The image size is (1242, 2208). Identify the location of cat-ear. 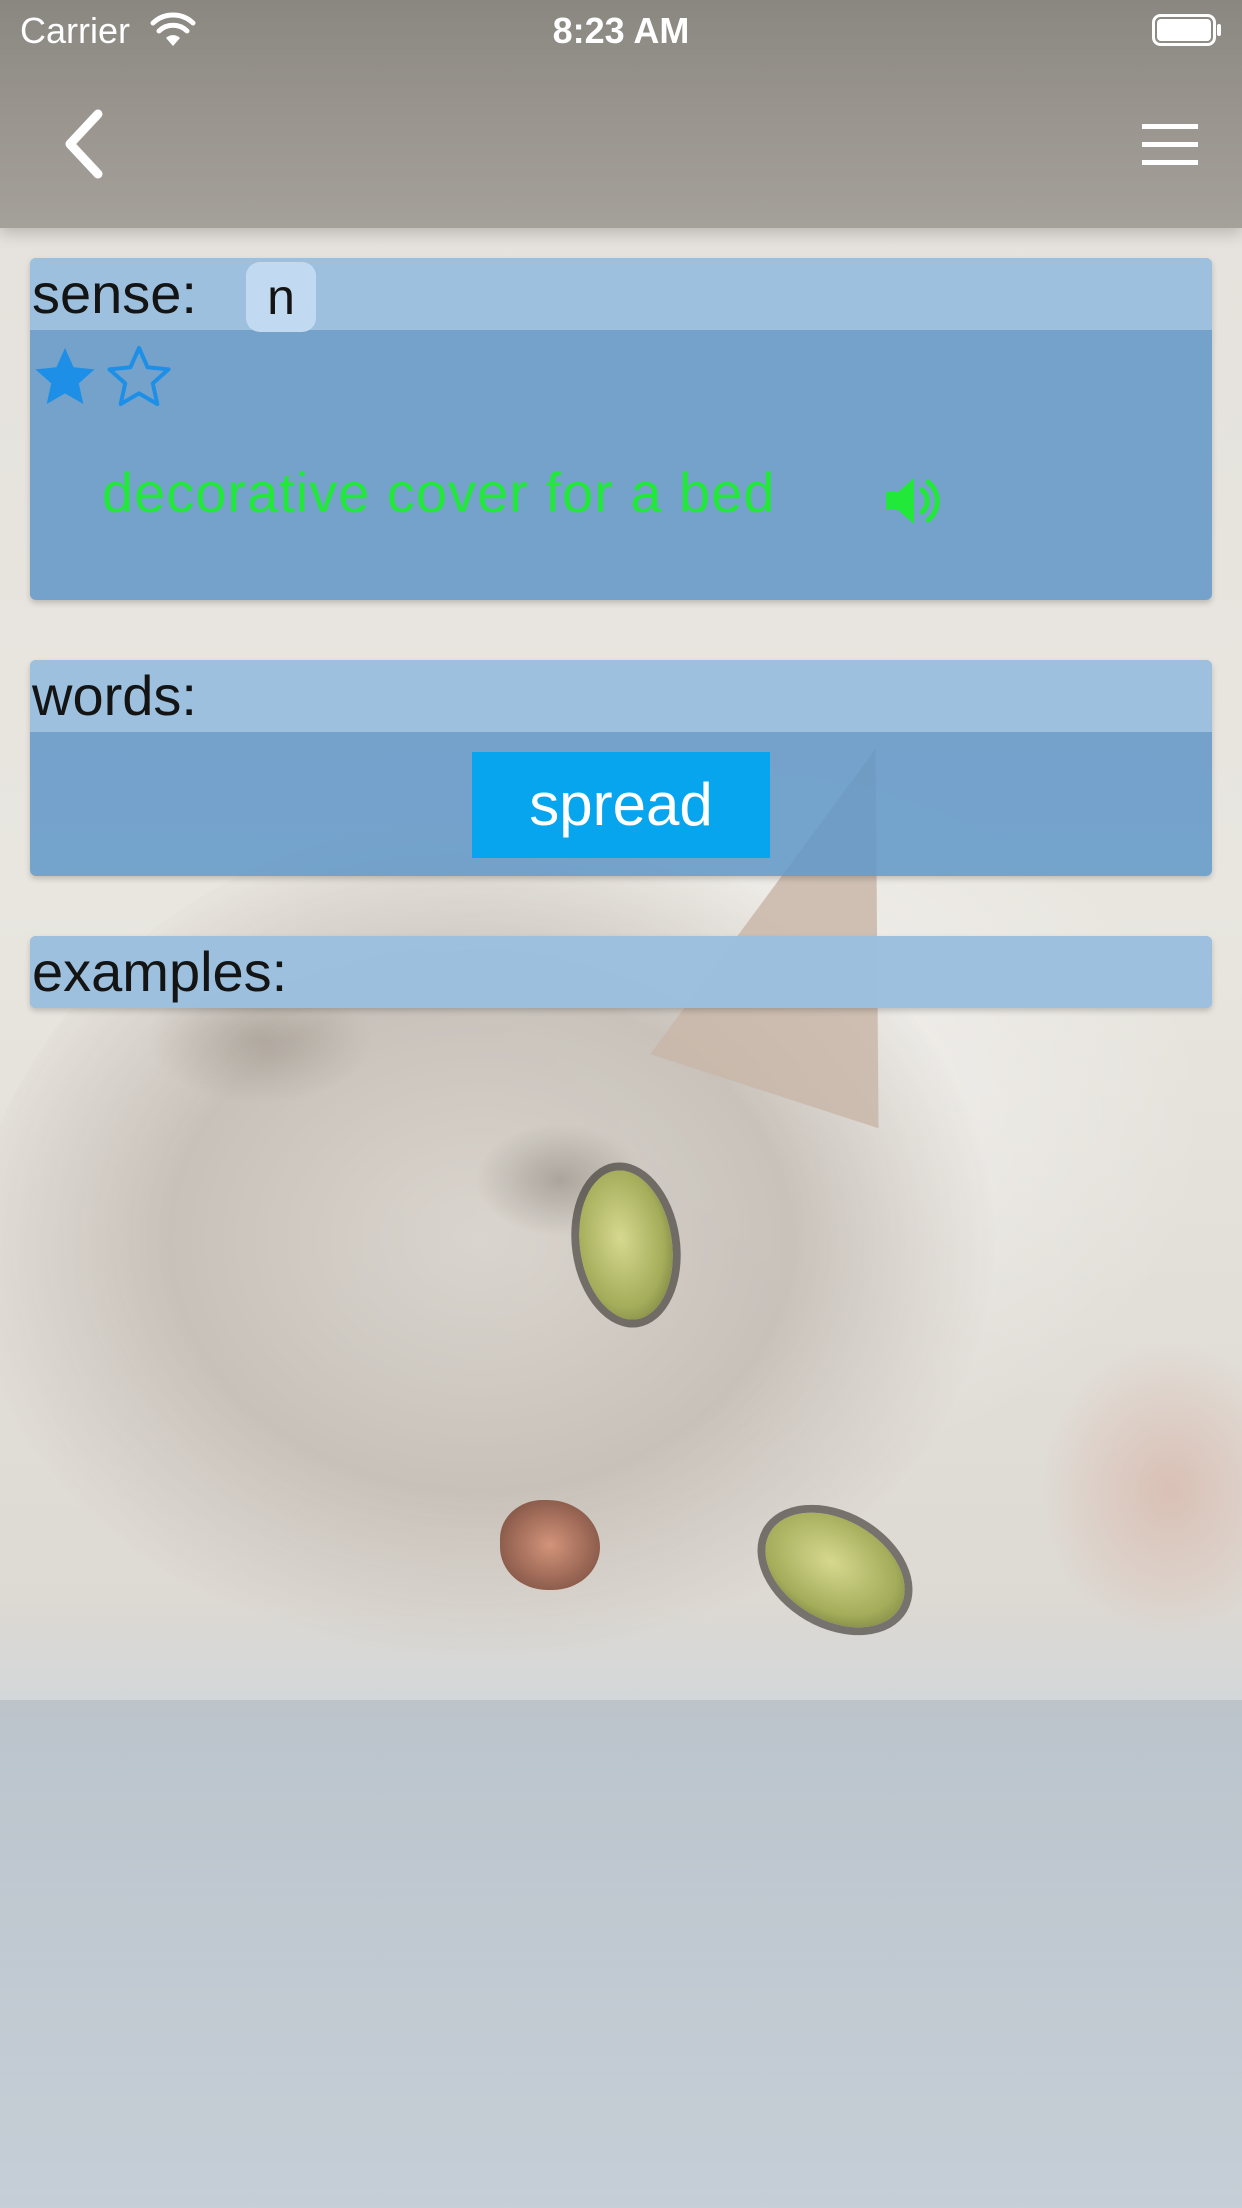
(1141, 1490).